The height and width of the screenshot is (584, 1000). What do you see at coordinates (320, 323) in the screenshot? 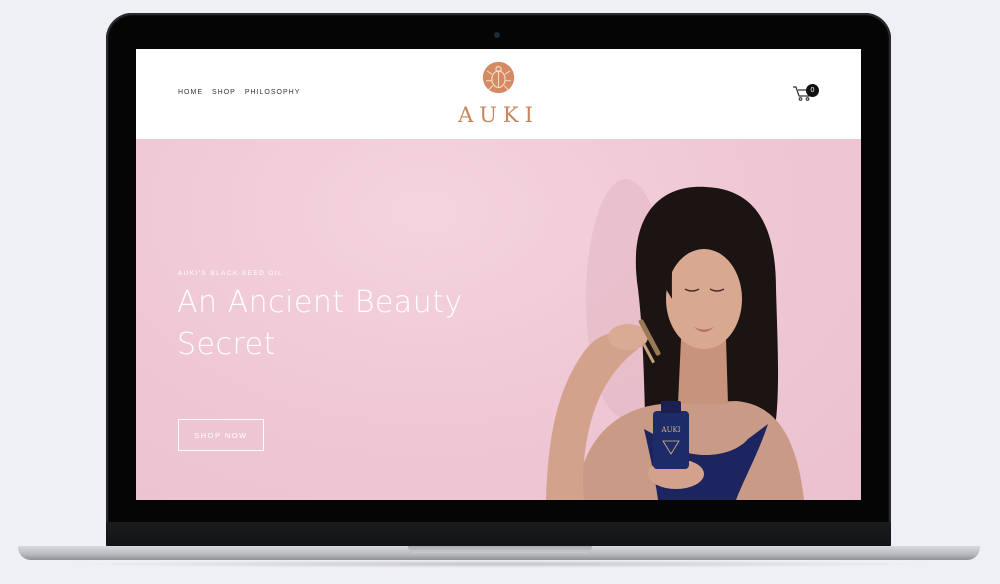
I see `hero-headline: An Ancient Beauty Secret` at bounding box center [320, 323].